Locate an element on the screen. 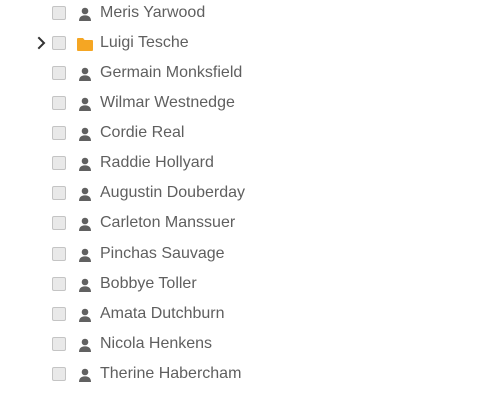 This screenshot has height=400, width=496. tree-item: Bobbye Toller is located at coordinates (248, 284).